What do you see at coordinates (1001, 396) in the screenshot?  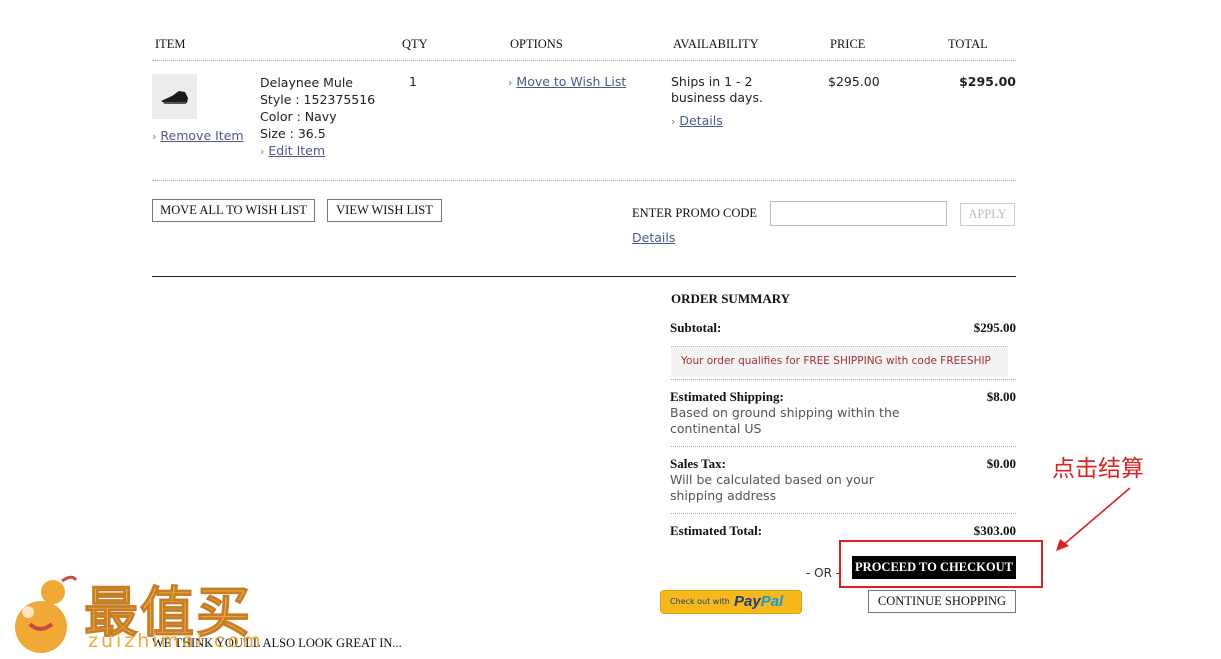 I see `shipping-value: $8.00` at bounding box center [1001, 396].